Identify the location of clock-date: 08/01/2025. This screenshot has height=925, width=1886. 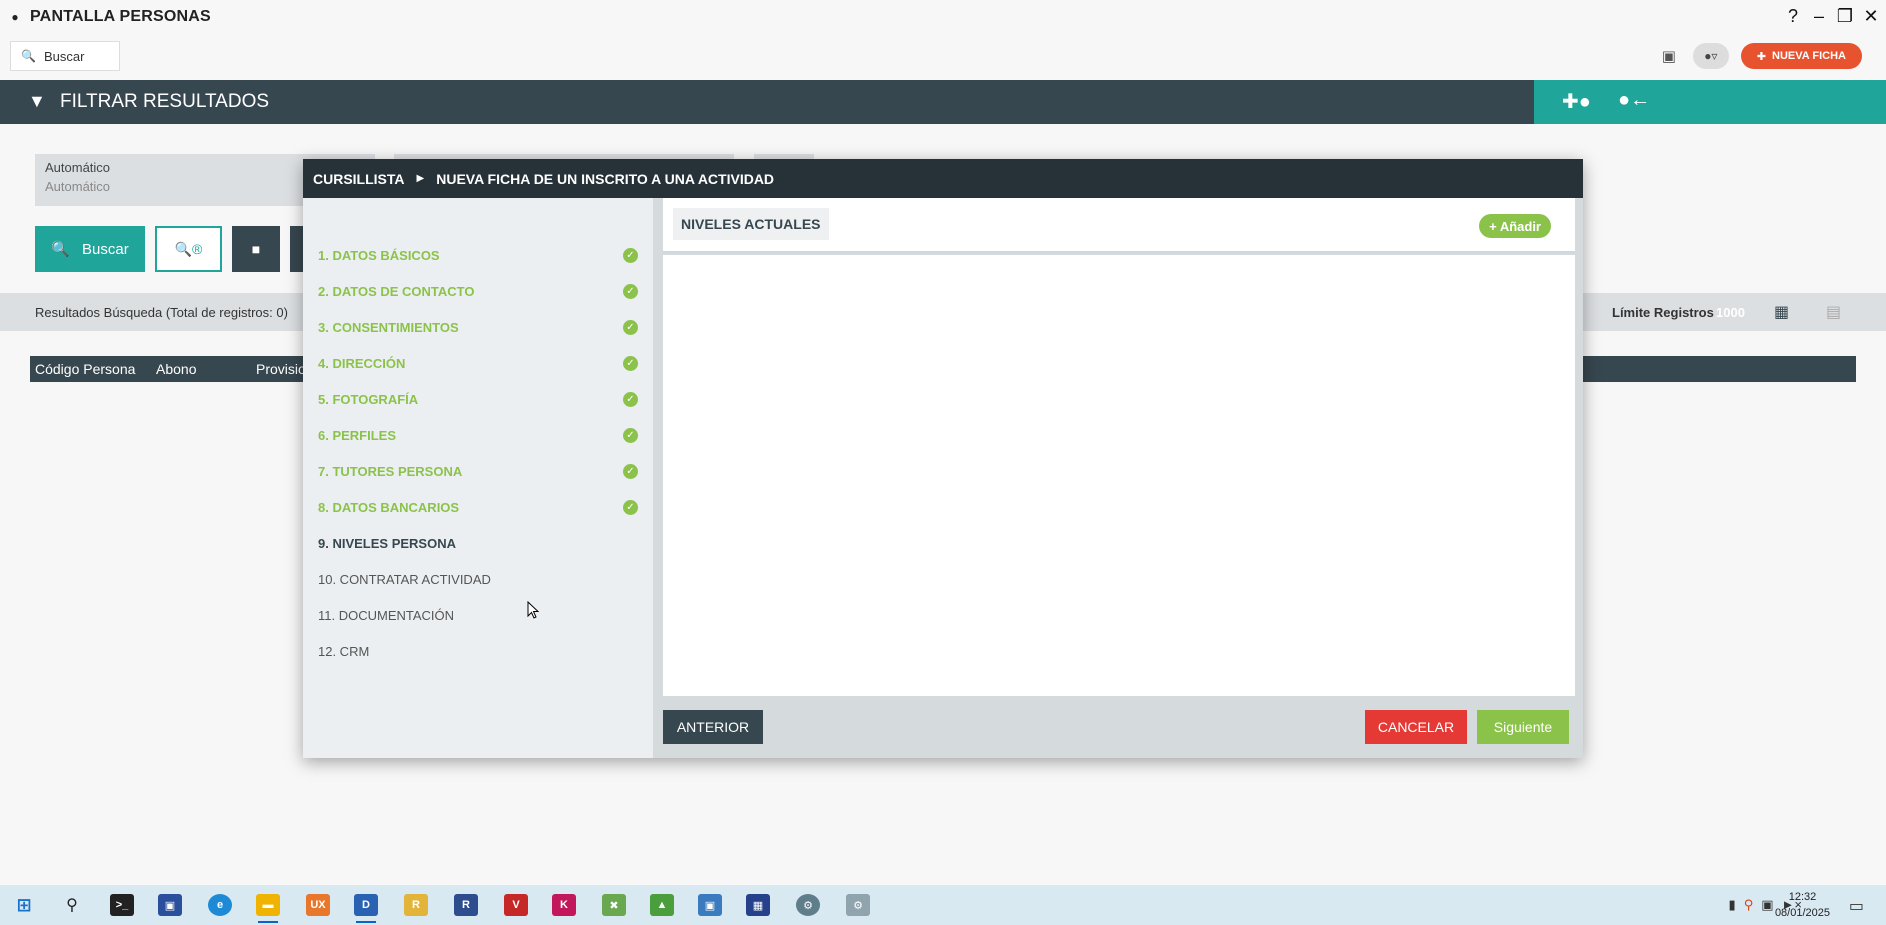
(1802, 913).